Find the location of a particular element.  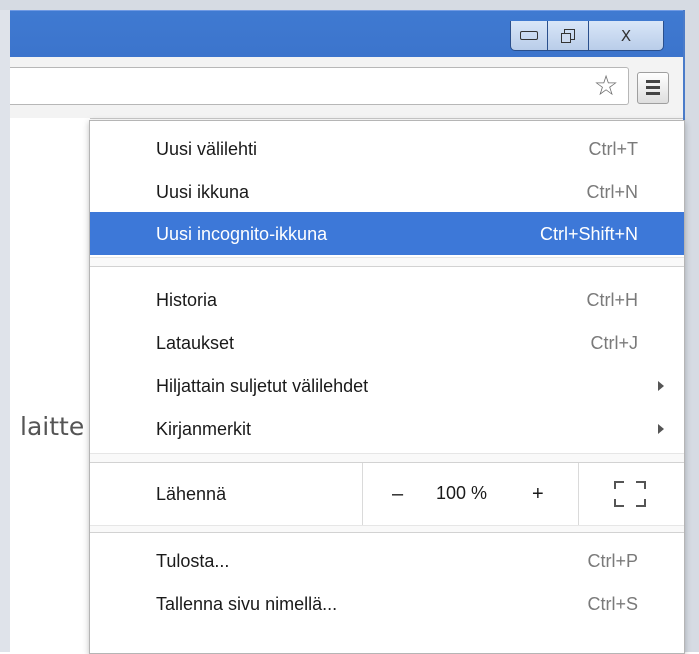

hamburger-menu-icon is located at coordinates (653, 81).